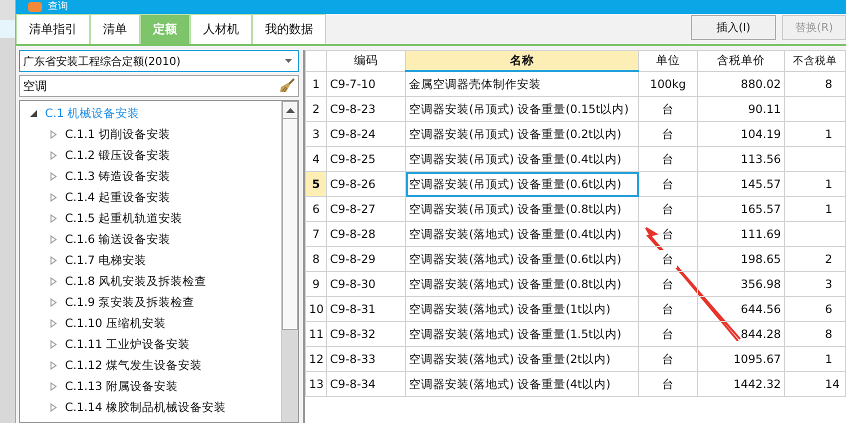  I want to click on tab: 清单指引, so click(53, 29).